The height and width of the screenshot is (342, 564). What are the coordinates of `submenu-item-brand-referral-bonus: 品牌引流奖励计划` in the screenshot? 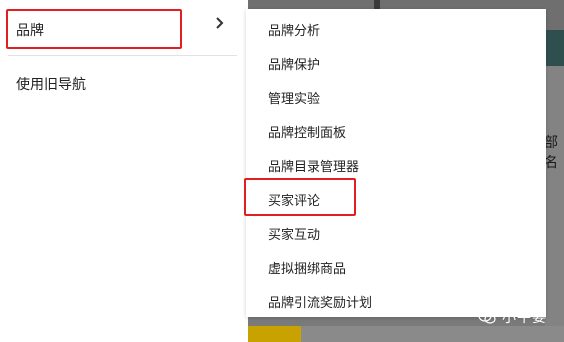 It's located at (320, 301).